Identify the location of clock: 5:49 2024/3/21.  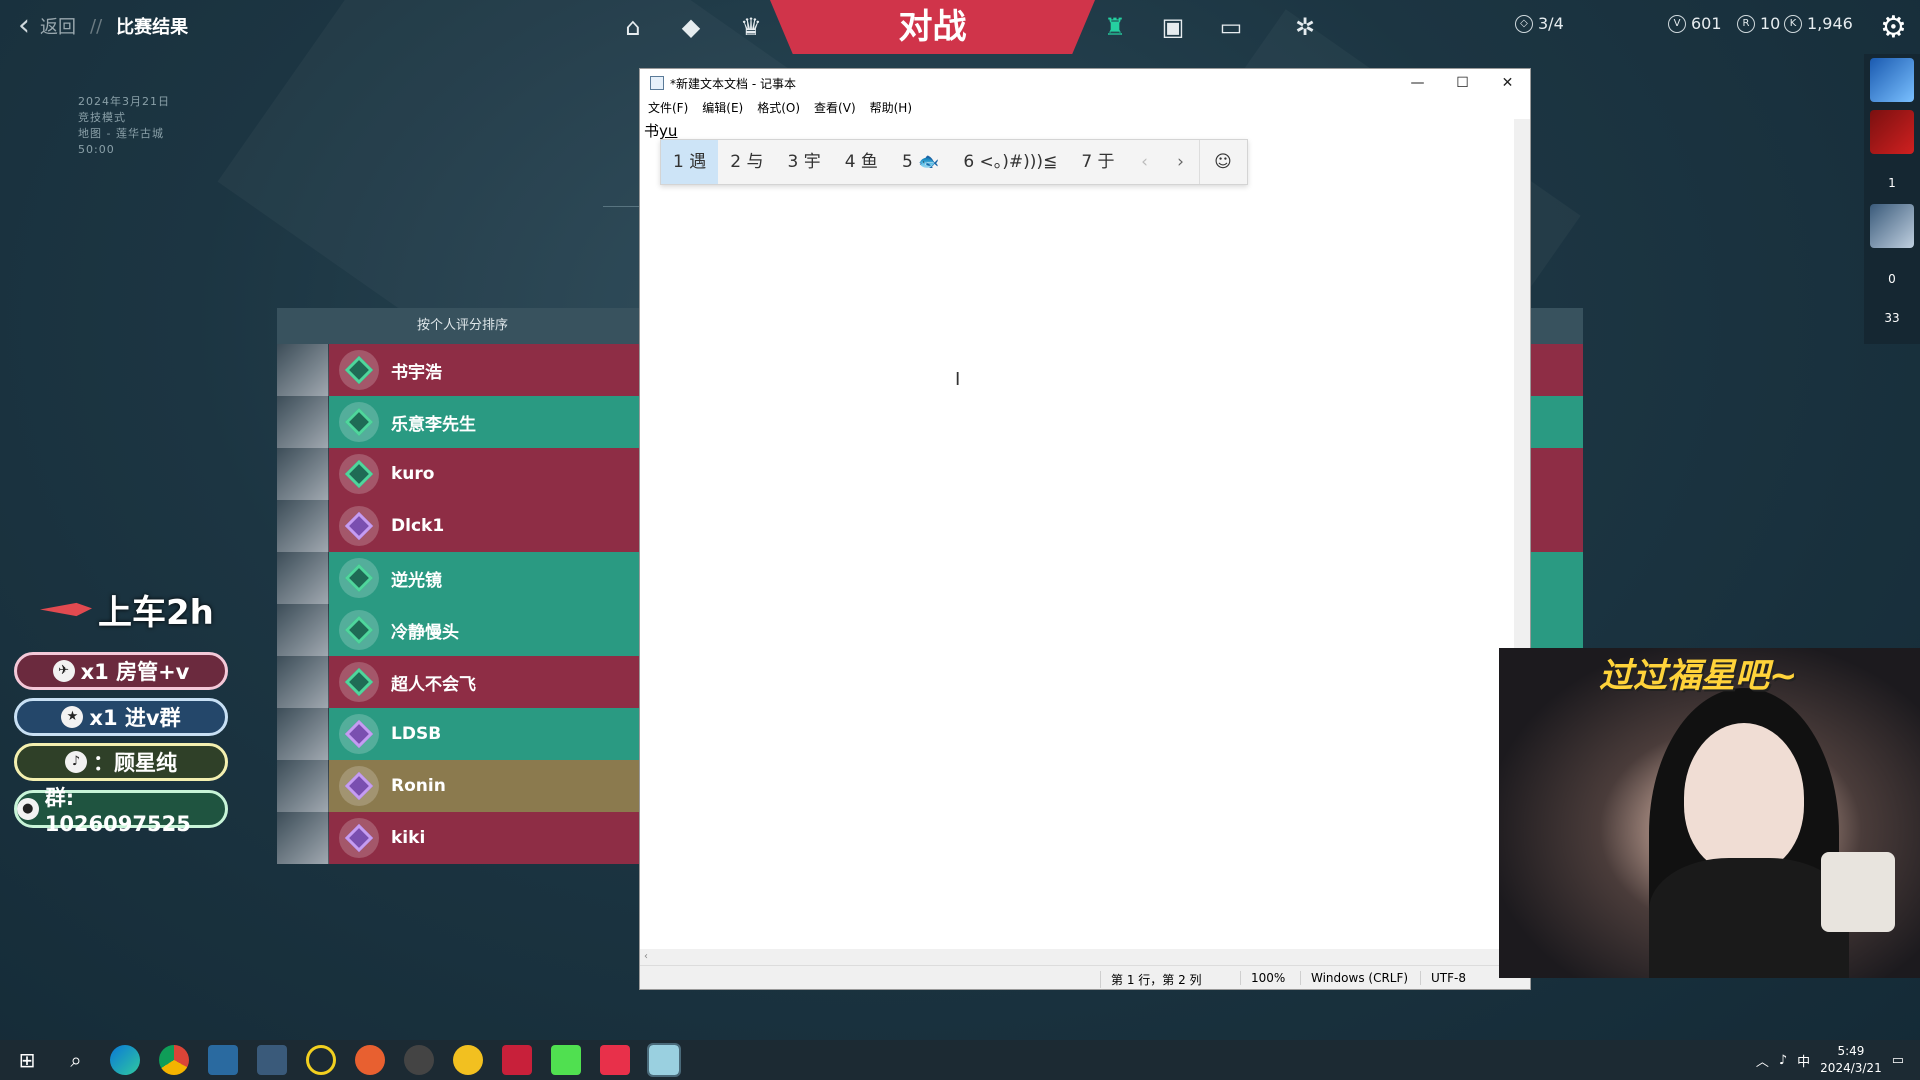
(1851, 1060).